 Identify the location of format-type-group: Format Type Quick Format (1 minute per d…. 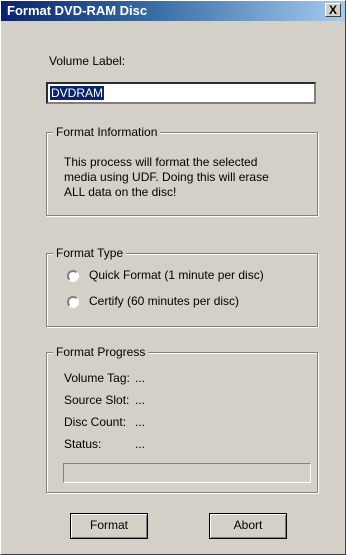
(182, 286).